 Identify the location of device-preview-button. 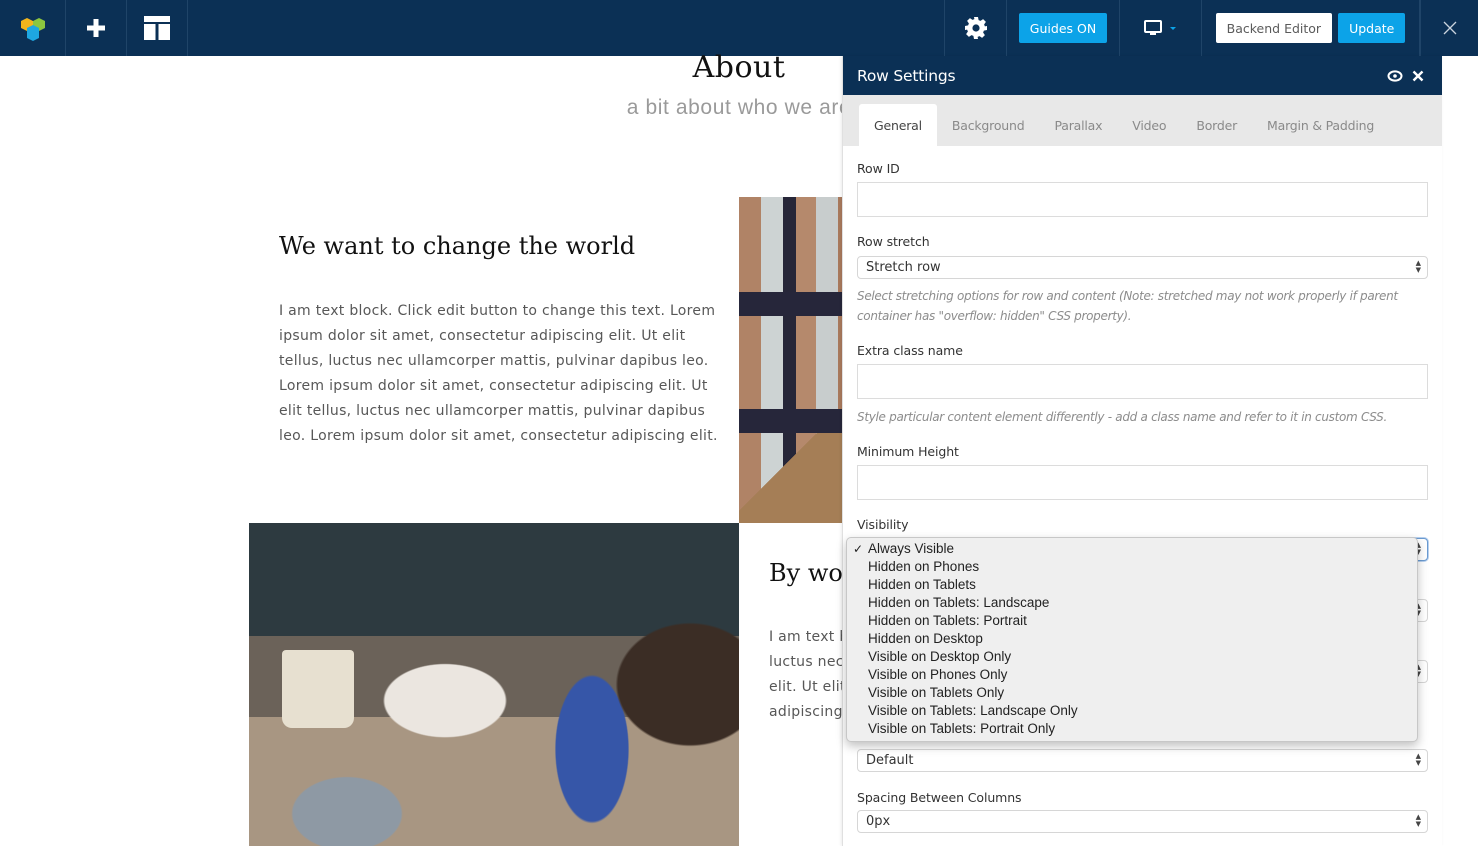
(1161, 28).